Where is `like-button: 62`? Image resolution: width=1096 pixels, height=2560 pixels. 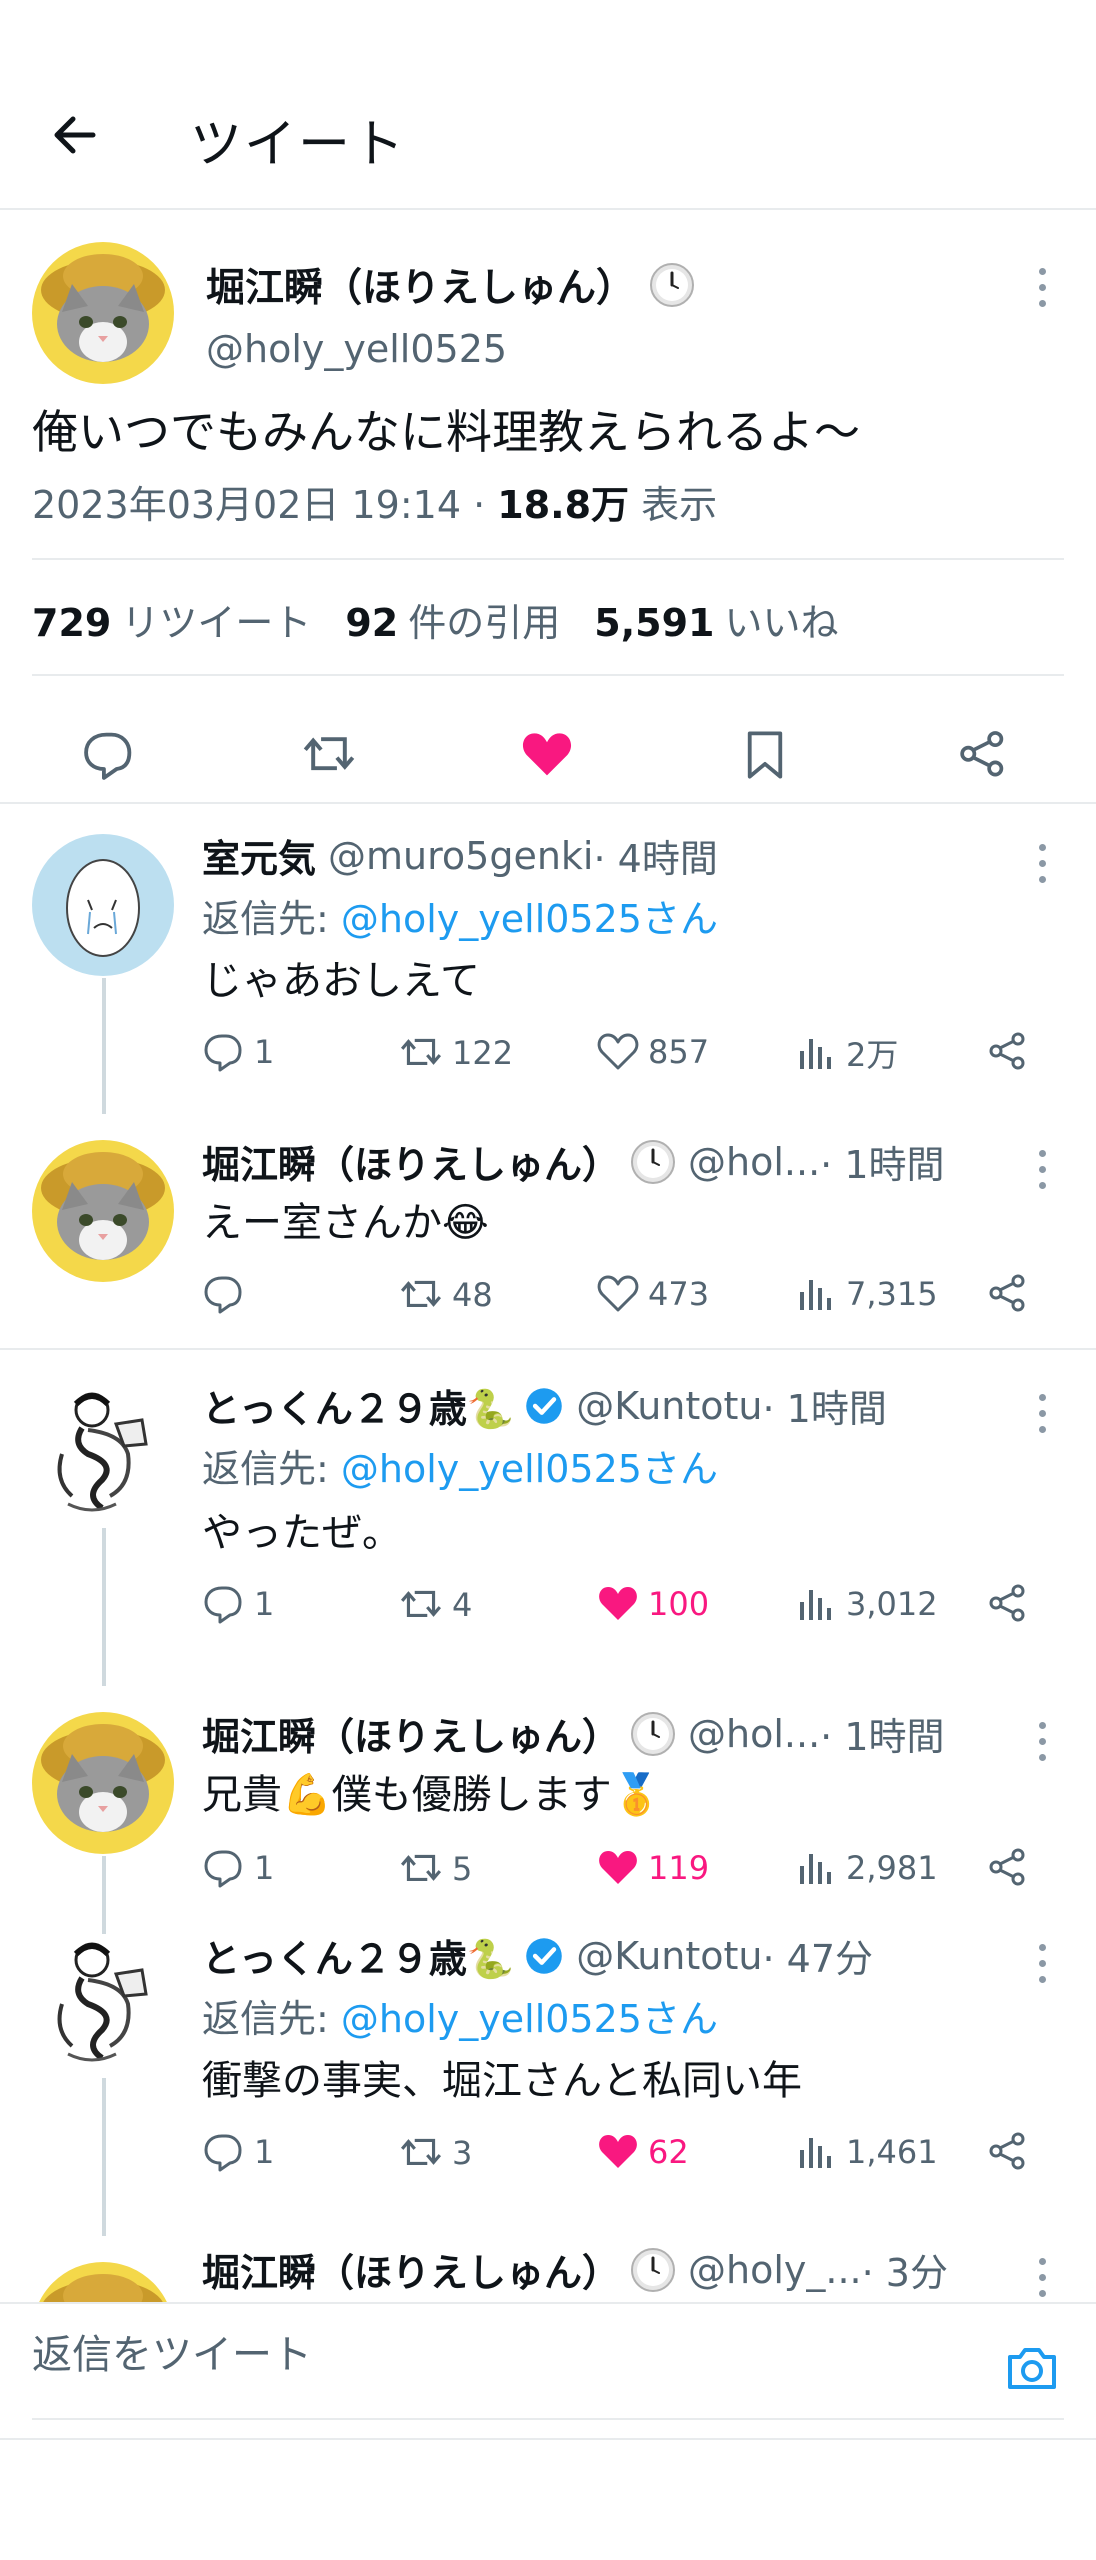
like-button: 62 is located at coordinates (642, 2152).